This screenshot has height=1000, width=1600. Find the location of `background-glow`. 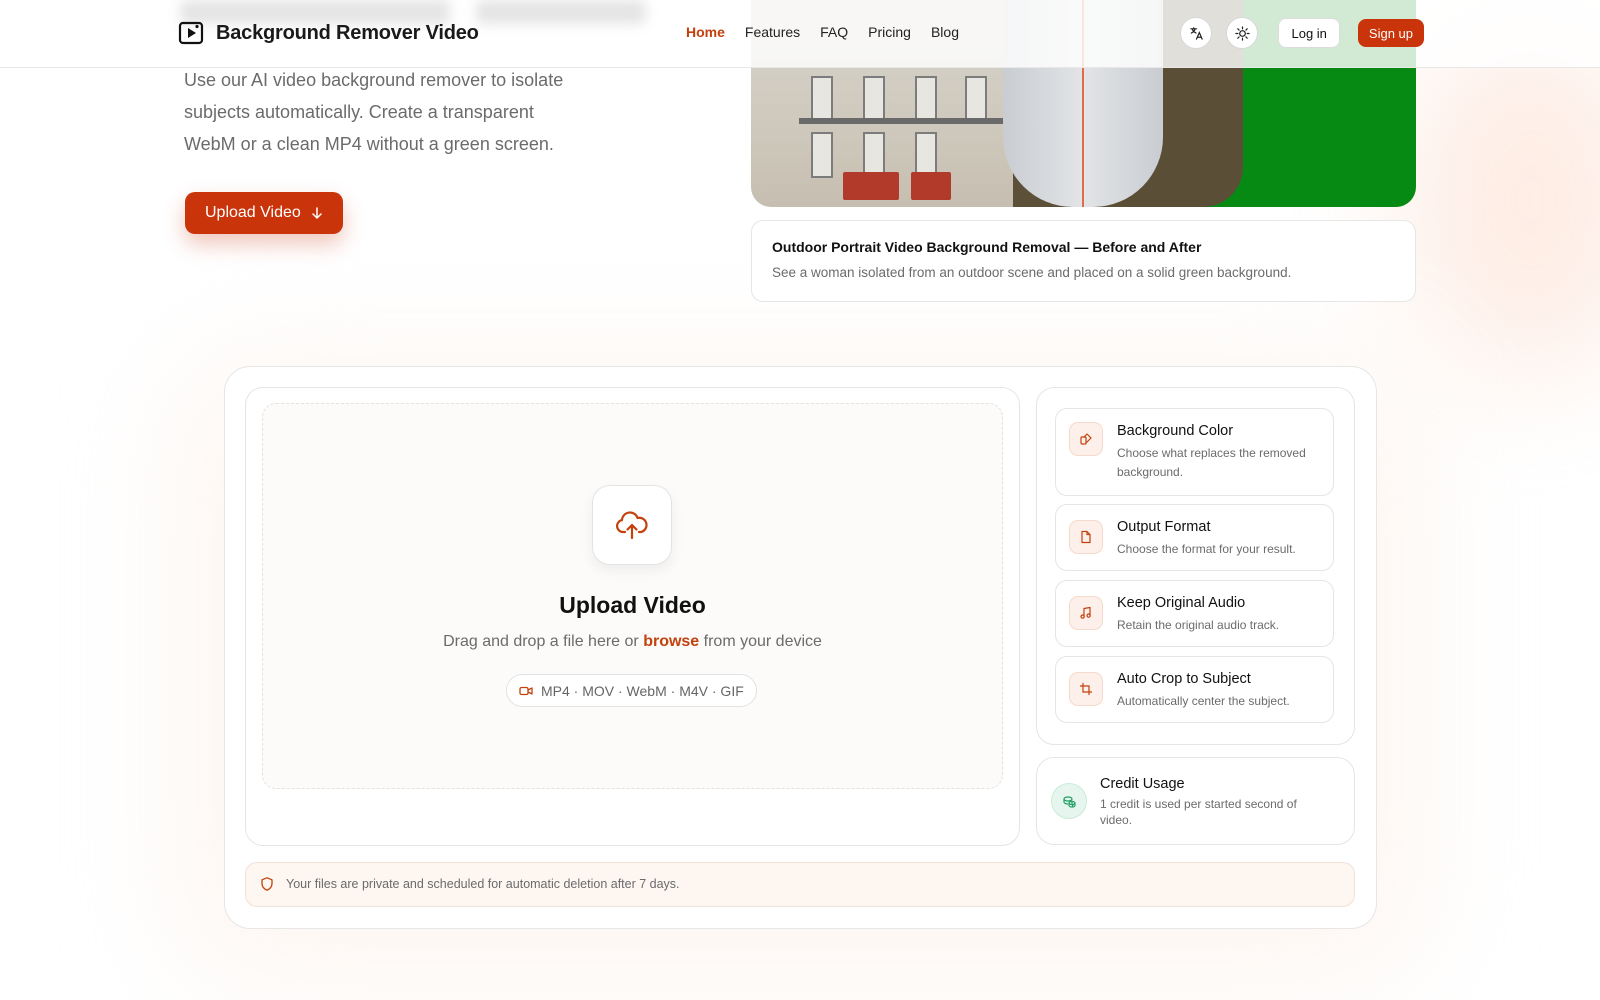

background-glow is located at coordinates (1500, 200).